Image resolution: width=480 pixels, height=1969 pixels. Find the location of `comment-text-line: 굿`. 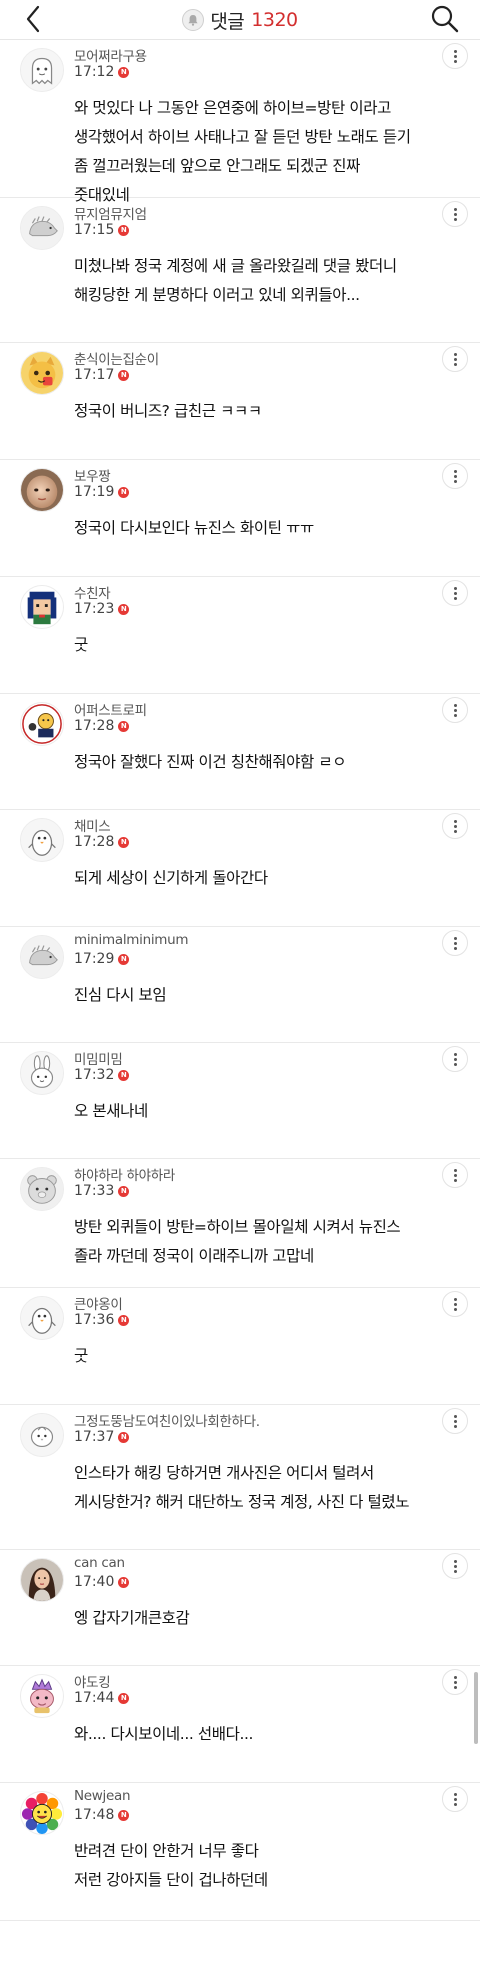

comment-text-line: 굿 is located at coordinates (81, 1356).